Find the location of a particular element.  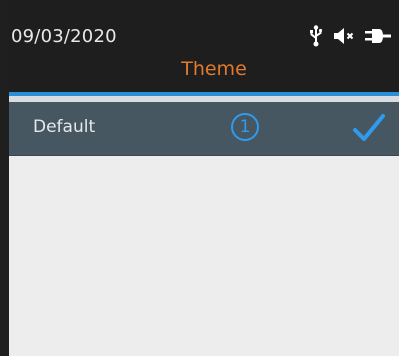

status-icons is located at coordinates (350, 36).